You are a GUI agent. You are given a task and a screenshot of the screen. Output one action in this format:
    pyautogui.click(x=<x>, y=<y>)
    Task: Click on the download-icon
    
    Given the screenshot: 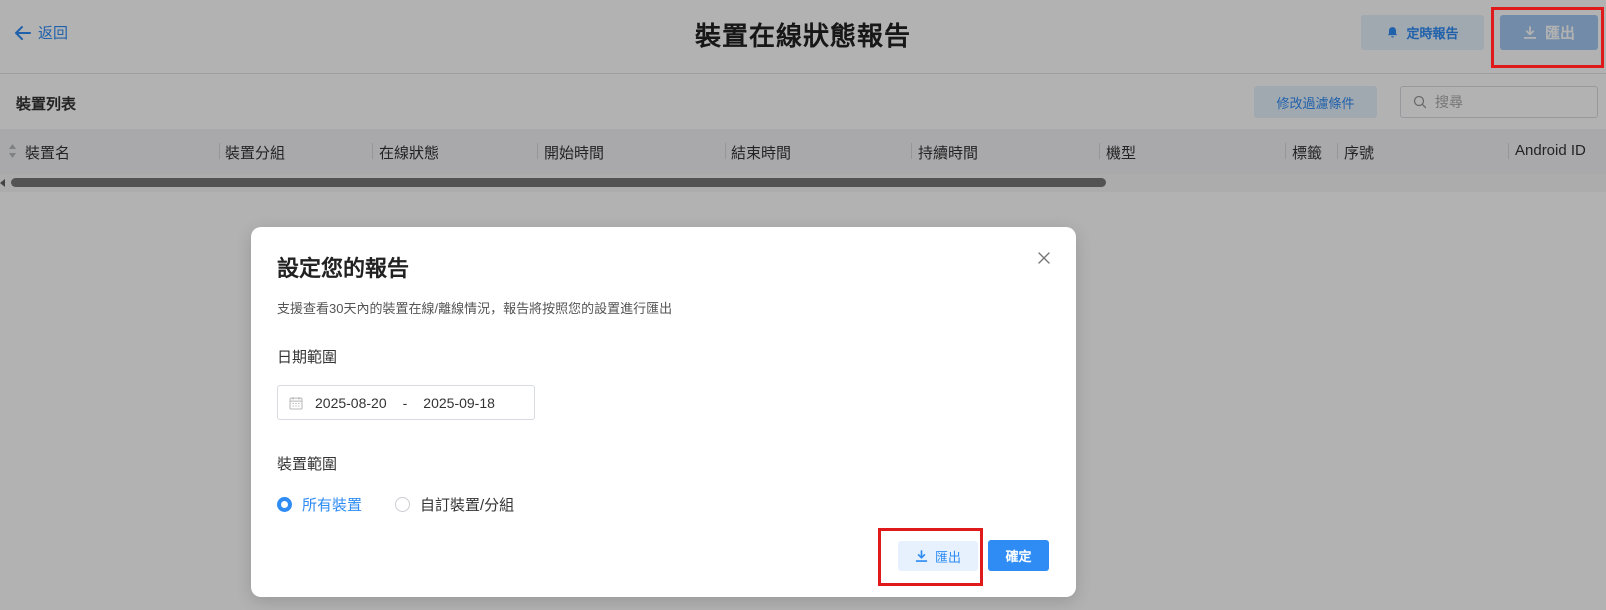 What is the action you would take?
    pyautogui.click(x=921, y=555)
    